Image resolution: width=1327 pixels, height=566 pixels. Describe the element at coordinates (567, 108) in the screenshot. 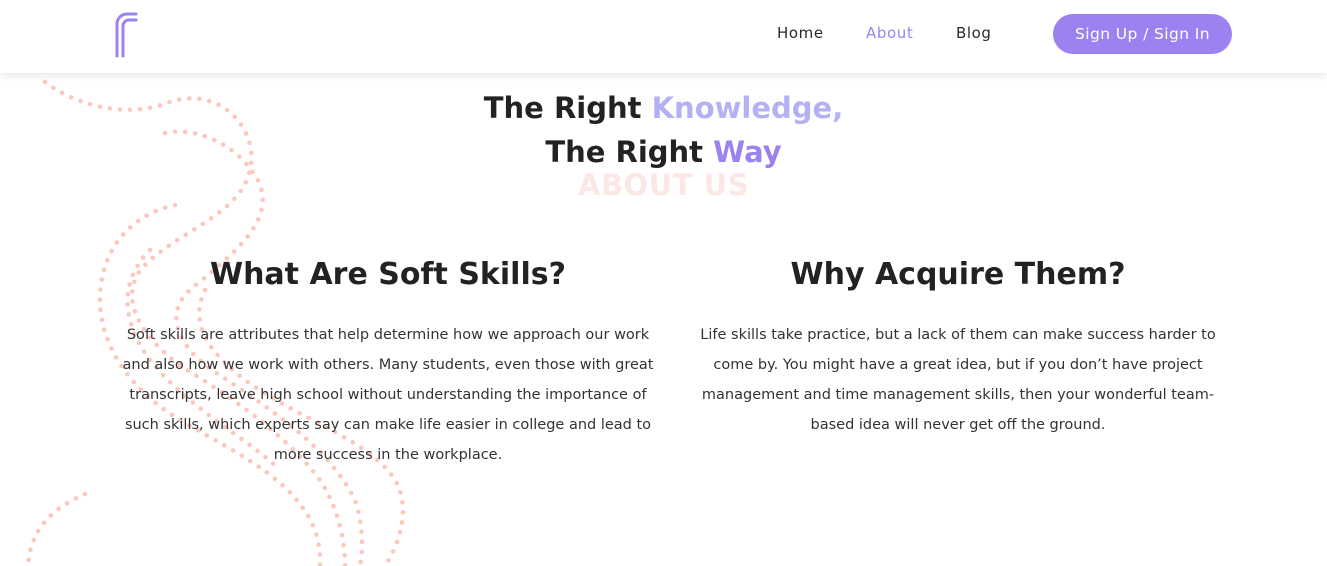

I see `hero-line-1-prefix: The Right` at that location.